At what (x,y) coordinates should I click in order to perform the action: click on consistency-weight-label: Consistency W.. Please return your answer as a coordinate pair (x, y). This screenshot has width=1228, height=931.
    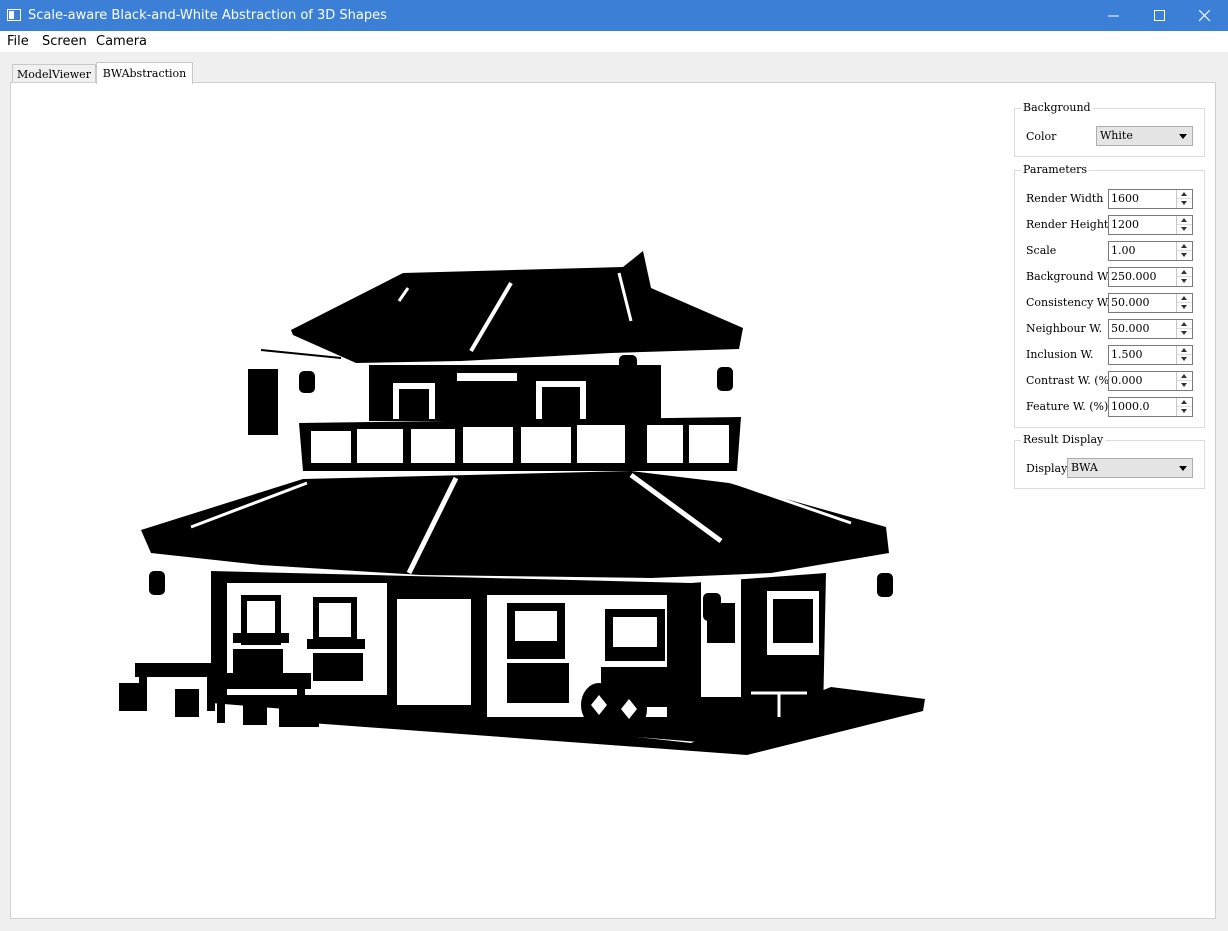
    Looking at the image, I should click on (1068, 302).